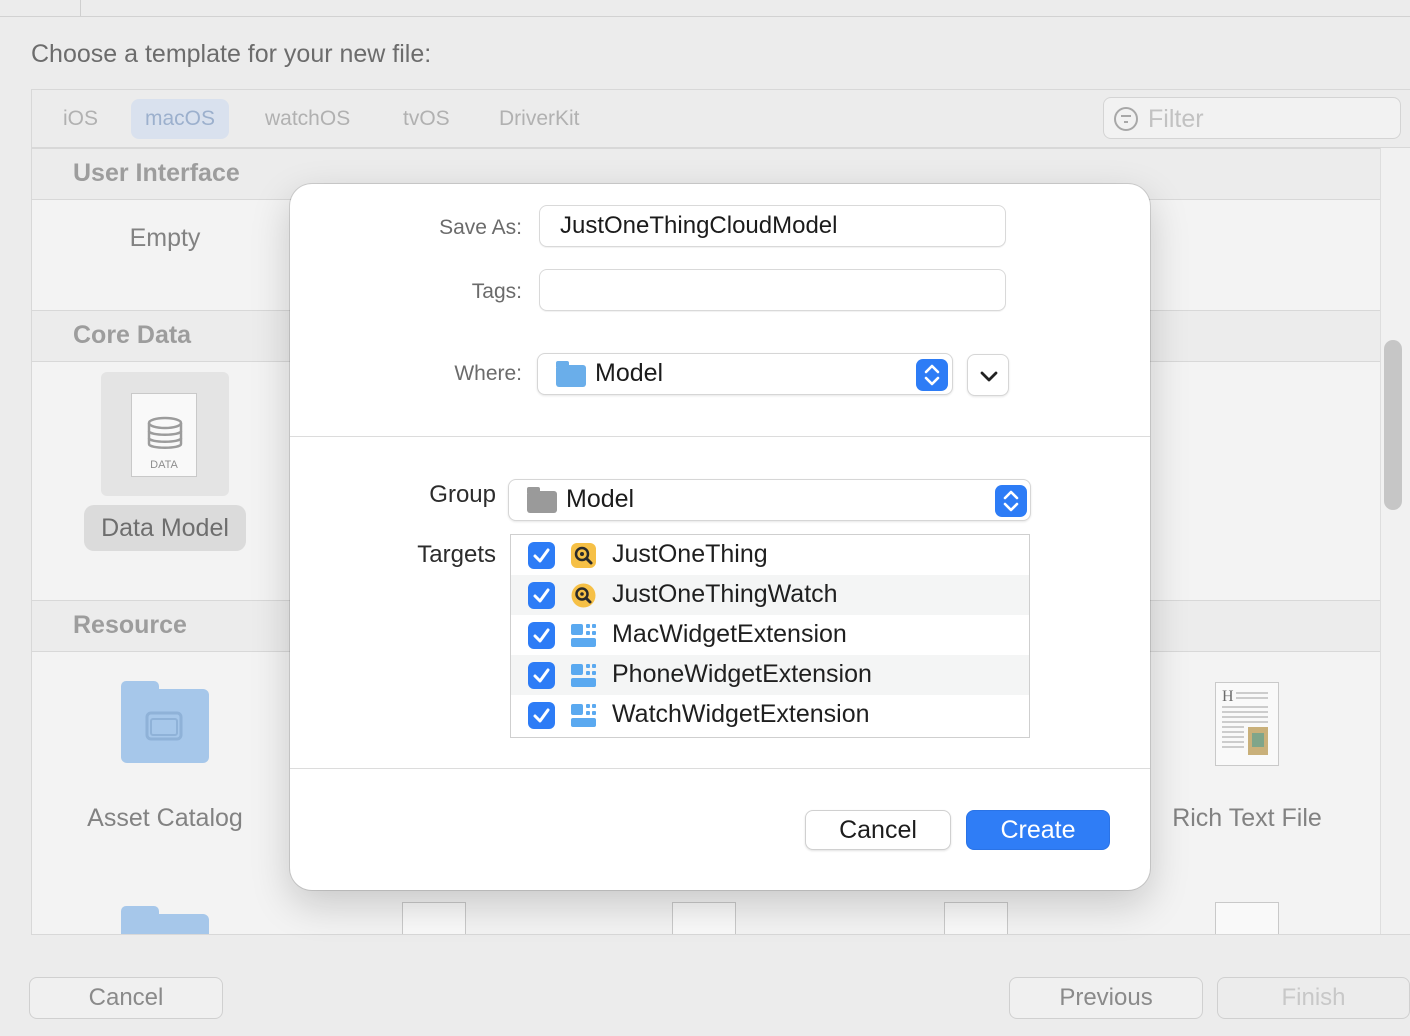  Describe the element at coordinates (725, 594) in the screenshot. I see `target-name: JustOneThingWatch` at that location.